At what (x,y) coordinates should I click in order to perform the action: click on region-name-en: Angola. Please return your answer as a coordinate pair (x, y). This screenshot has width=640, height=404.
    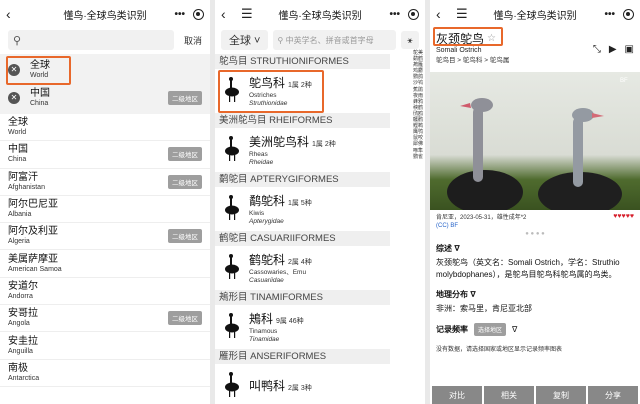
    Looking at the image, I should click on (19, 324).